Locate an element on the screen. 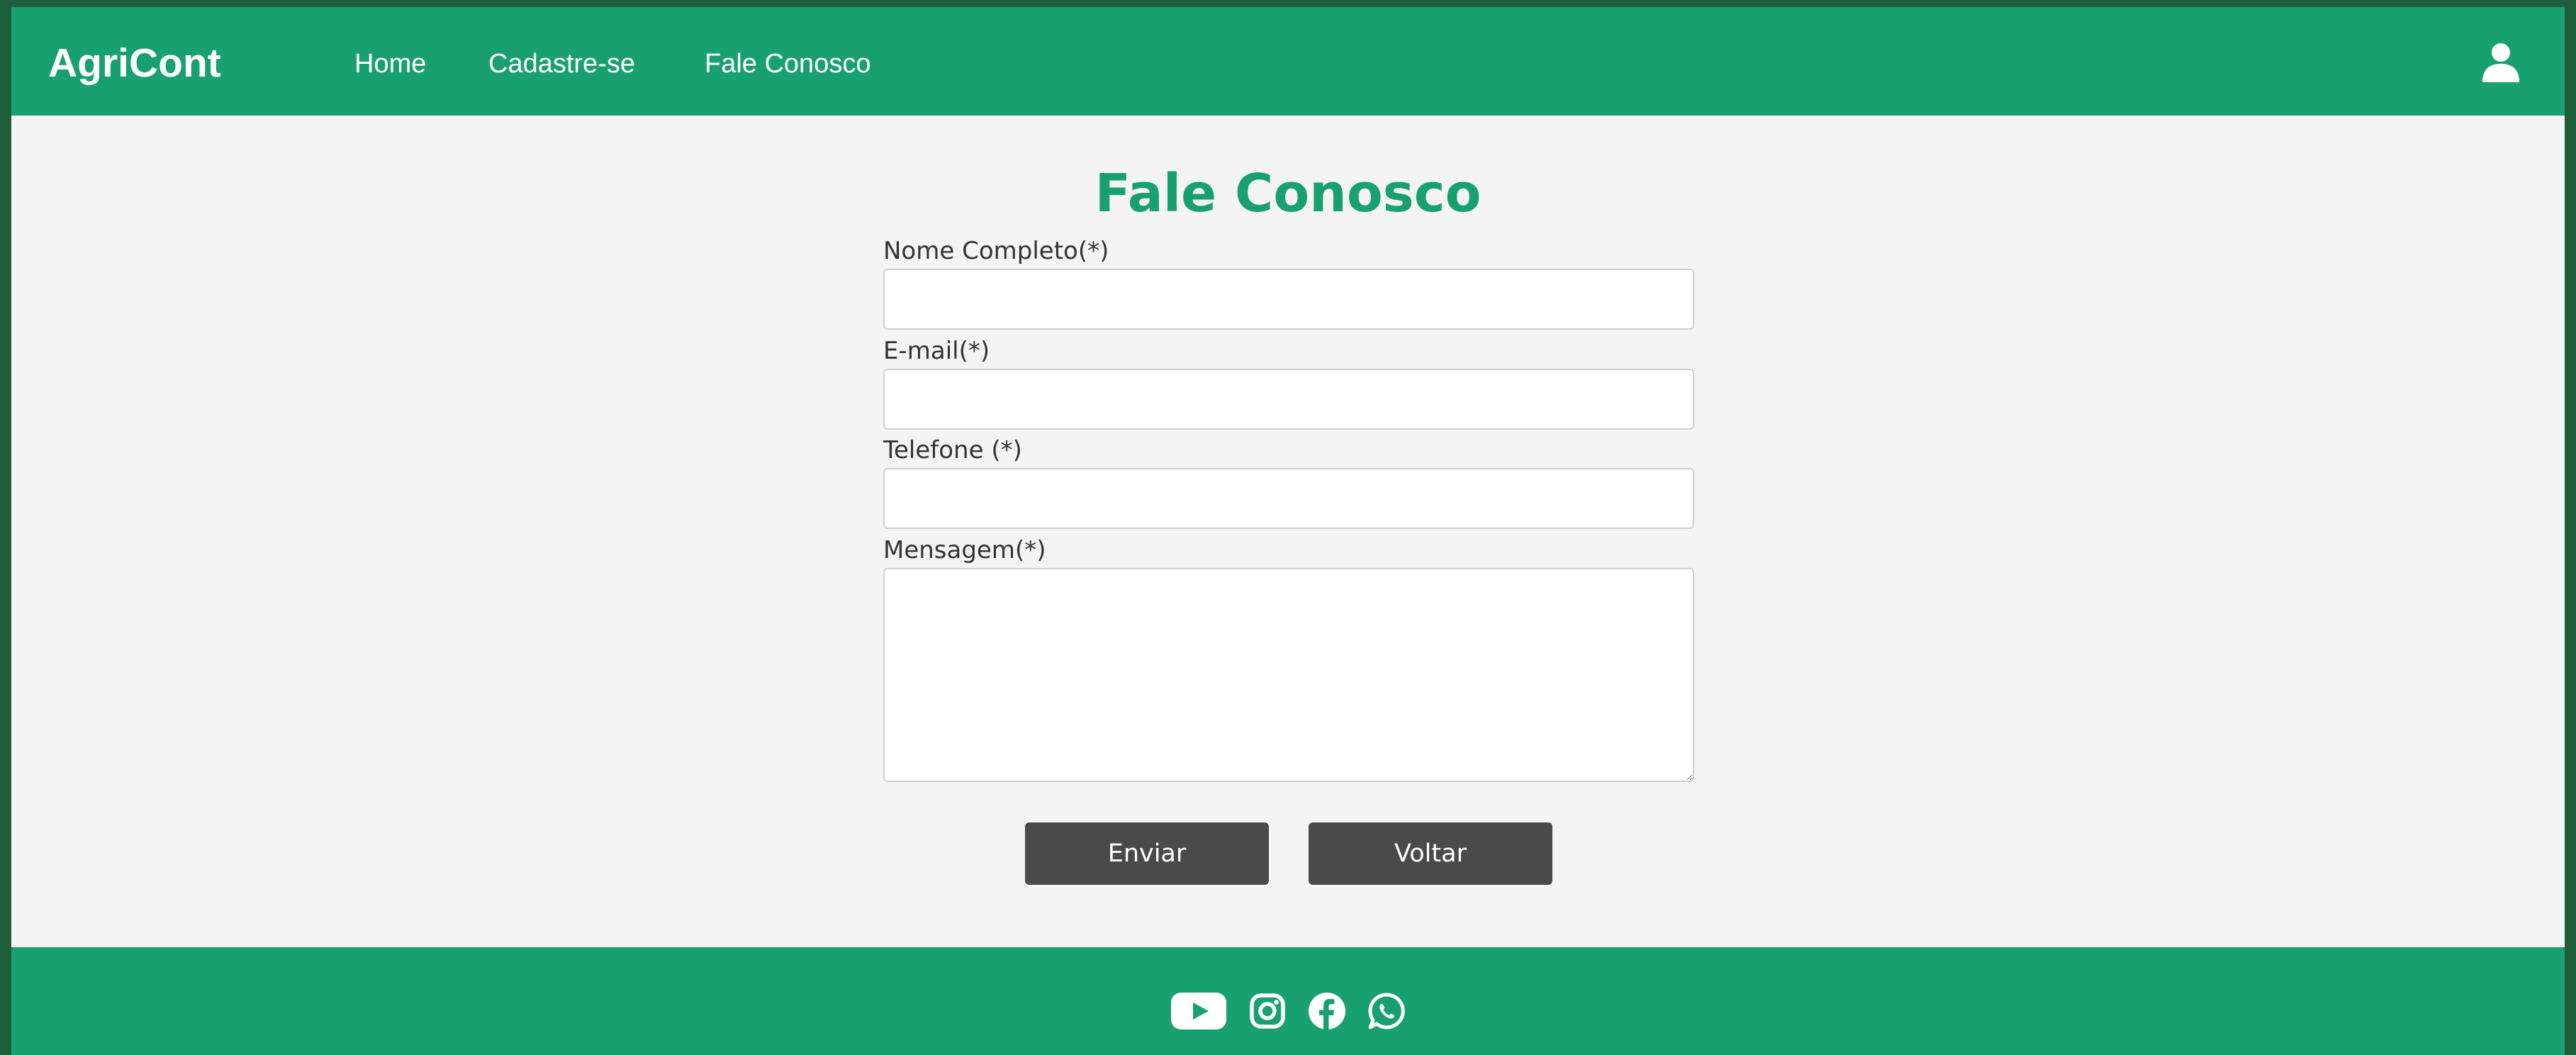 This screenshot has height=1055, width=2576. user-icon is located at coordinates (2500, 62).